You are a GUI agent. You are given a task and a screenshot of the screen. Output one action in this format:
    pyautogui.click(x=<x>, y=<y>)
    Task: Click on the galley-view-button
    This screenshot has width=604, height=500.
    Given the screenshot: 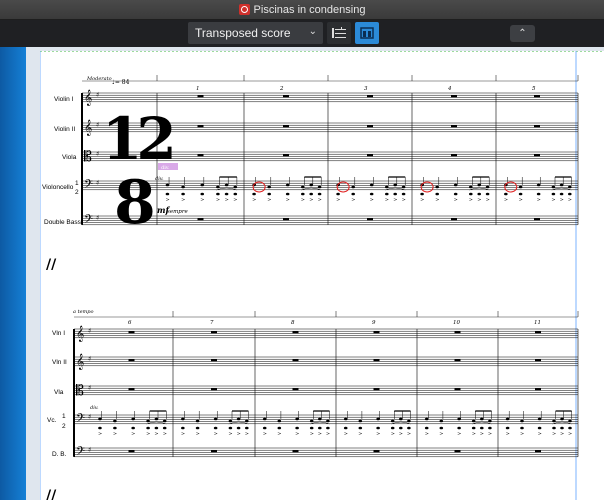 What is the action you would take?
    pyautogui.click(x=339, y=33)
    